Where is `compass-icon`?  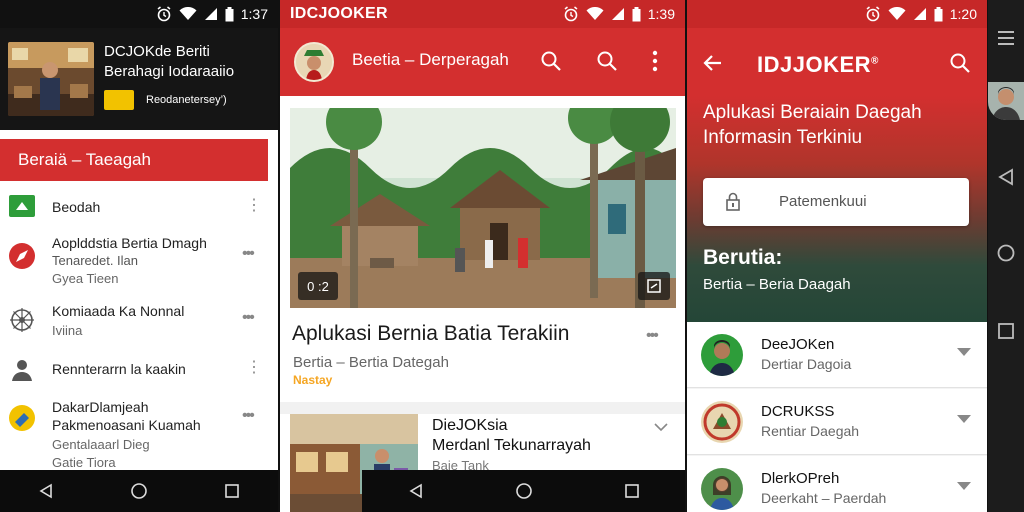 compass-icon is located at coordinates (22, 256).